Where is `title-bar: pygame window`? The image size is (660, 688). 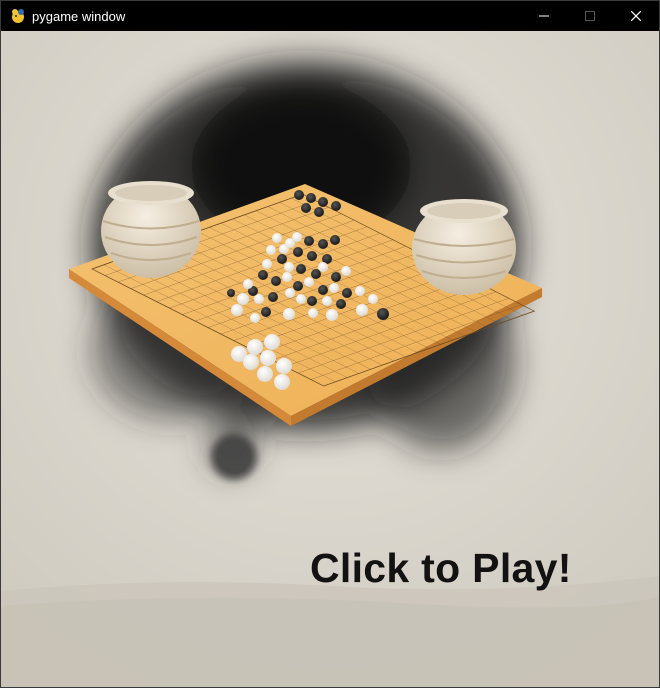 title-bar: pygame window is located at coordinates (330, 16).